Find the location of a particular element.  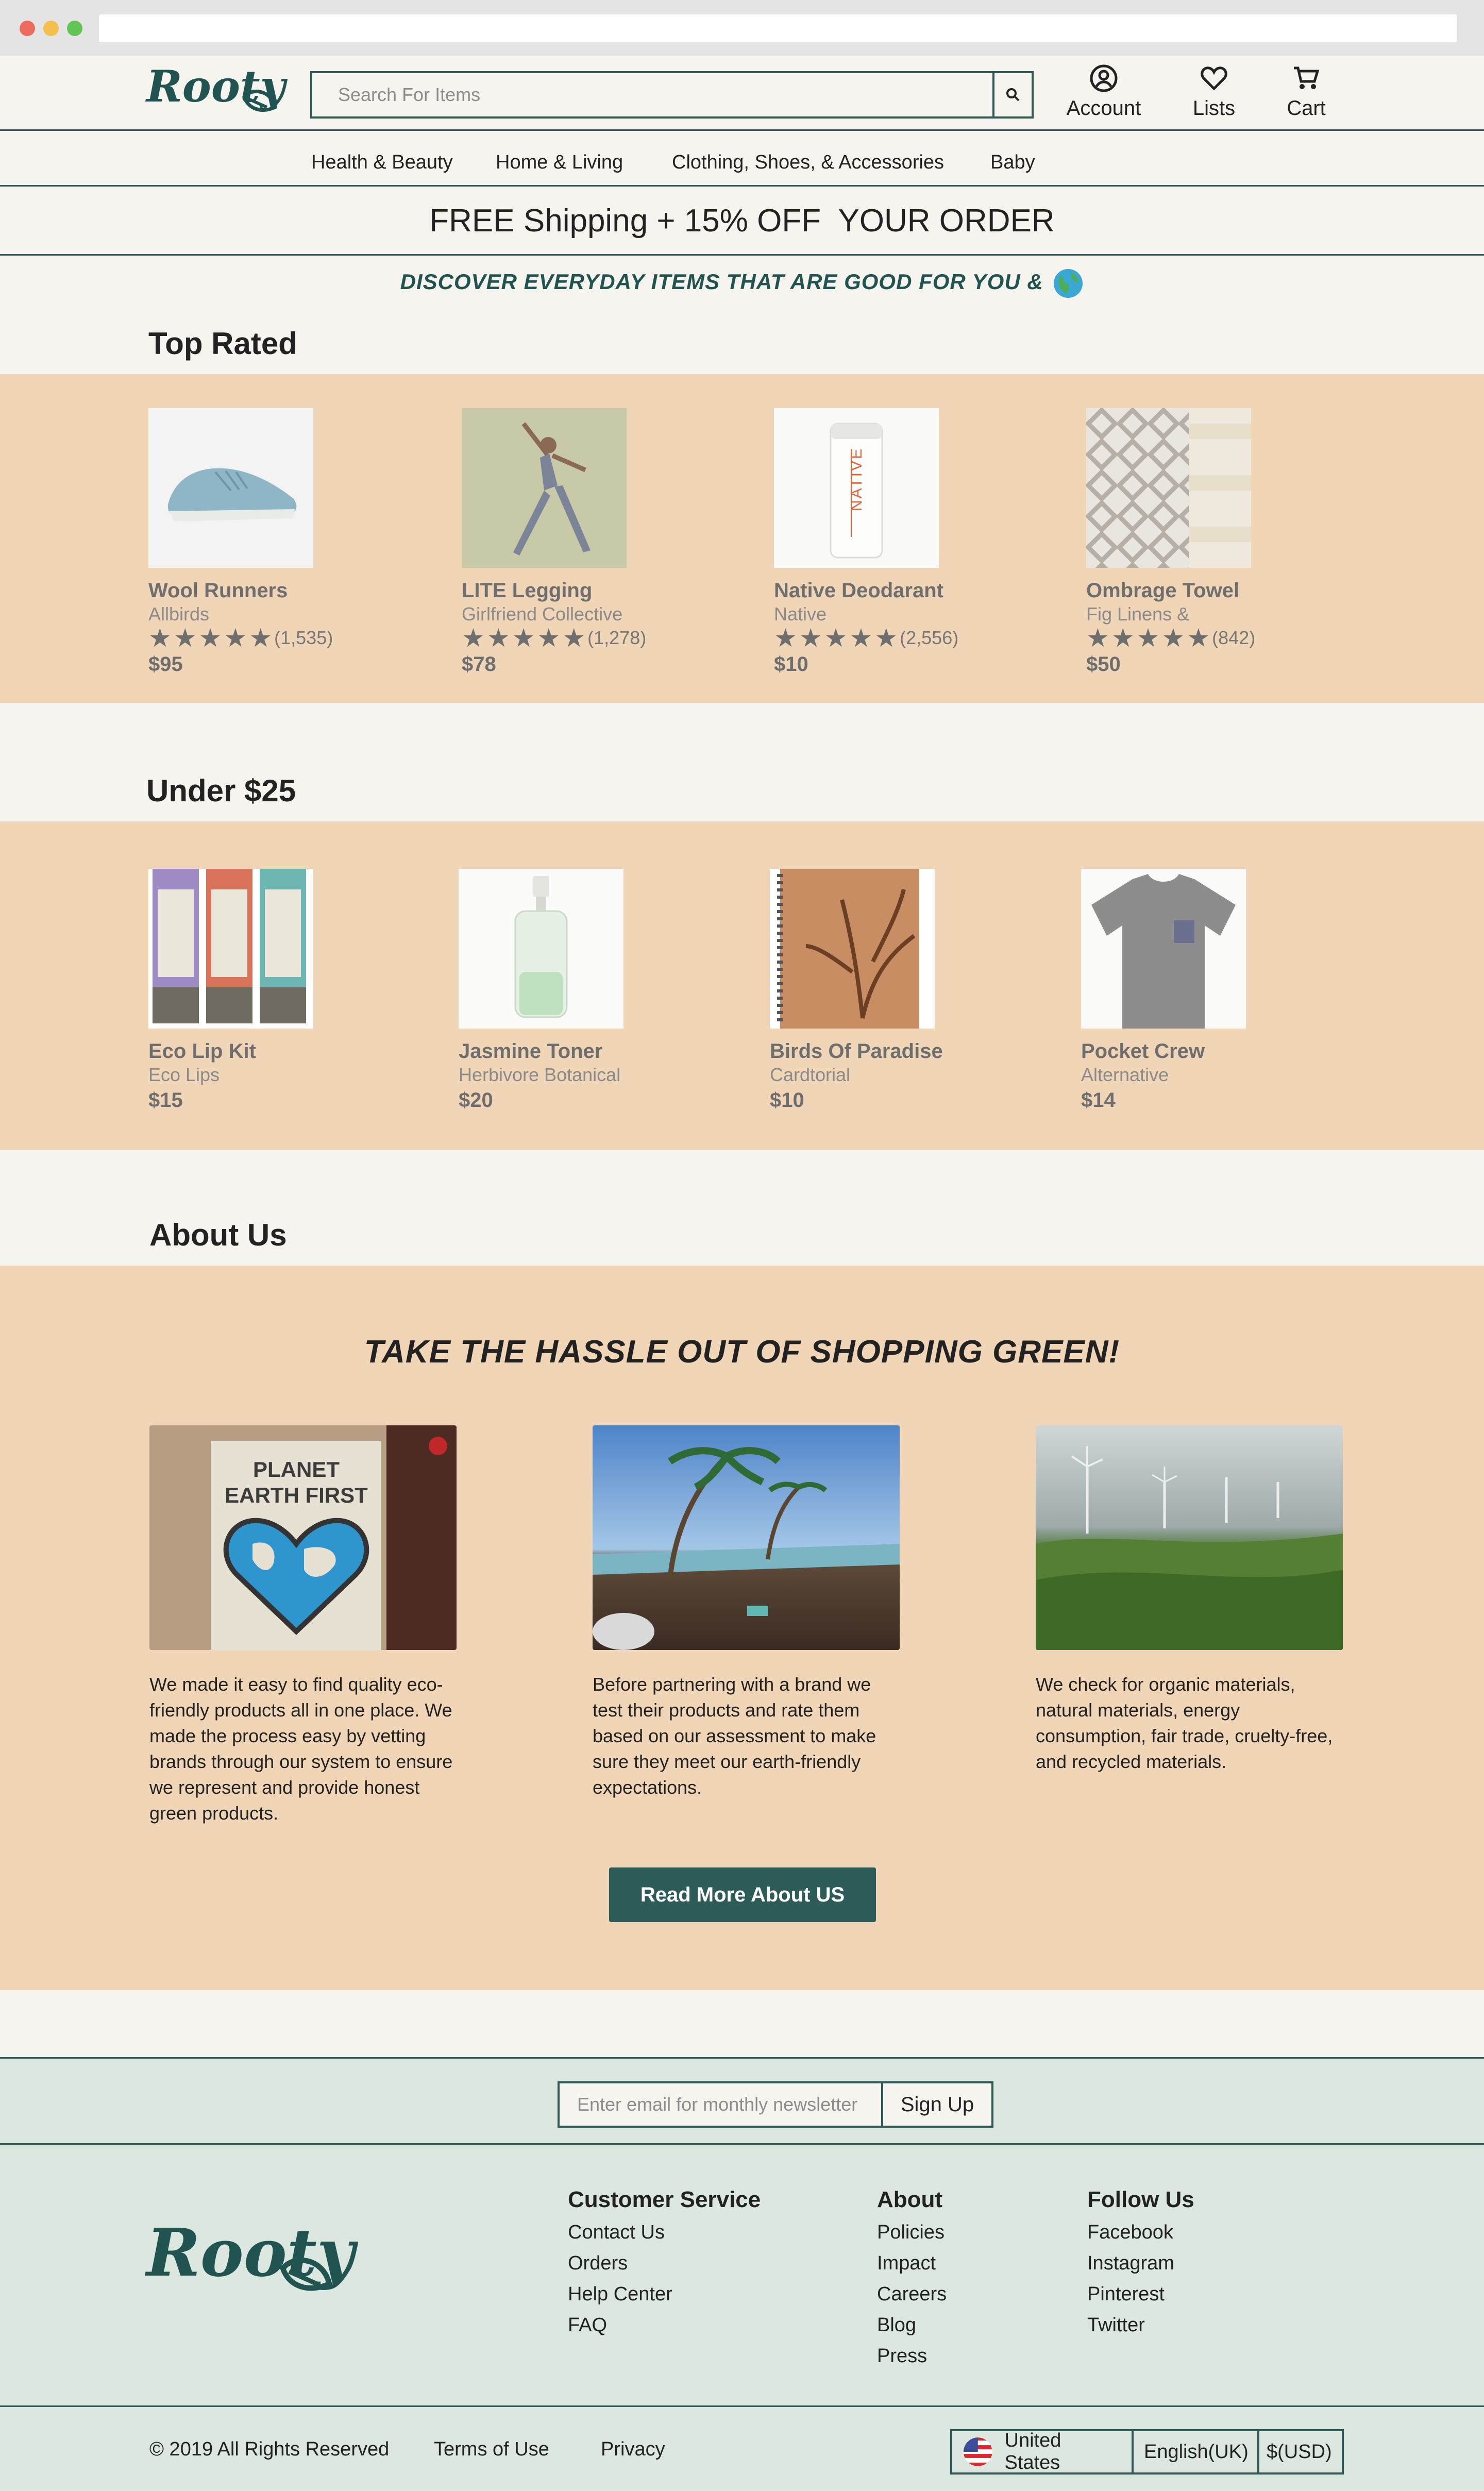

nav-item-baby: Baby is located at coordinates (1012, 163).